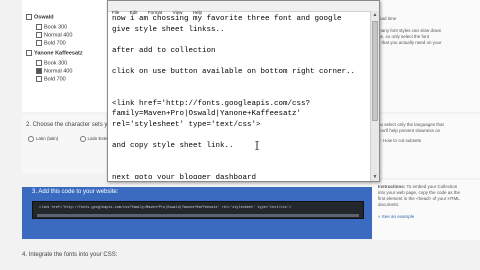  I want to click on scroll-thumb, so click(375, 71).